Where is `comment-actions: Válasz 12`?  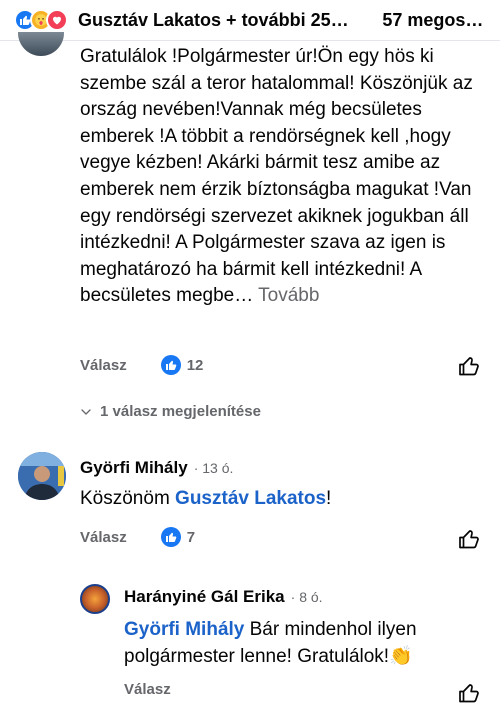 comment-actions: Válasz 12 is located at coordinates (141, 365).